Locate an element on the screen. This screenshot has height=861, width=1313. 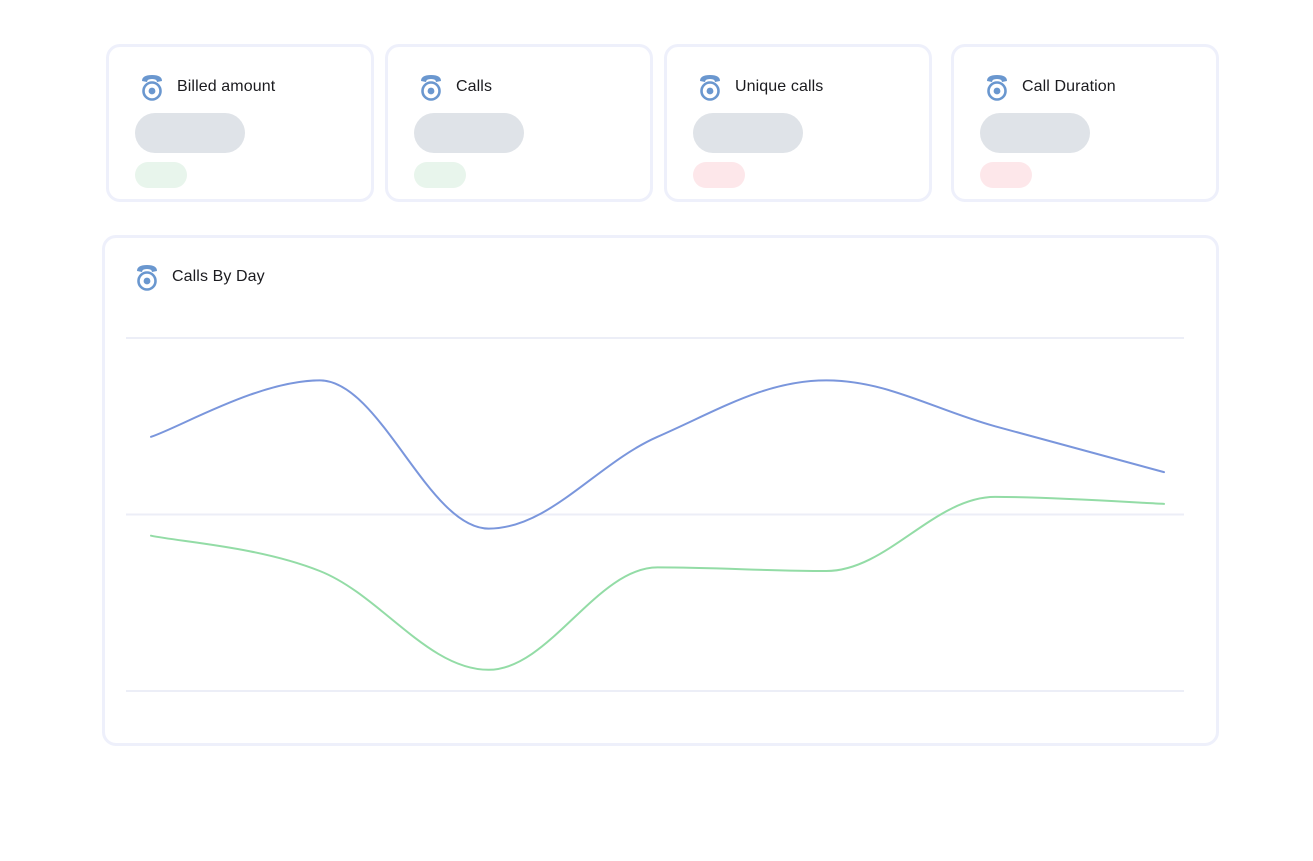
stat-card-header: Call Duration is located at coordinates (1050, 87).